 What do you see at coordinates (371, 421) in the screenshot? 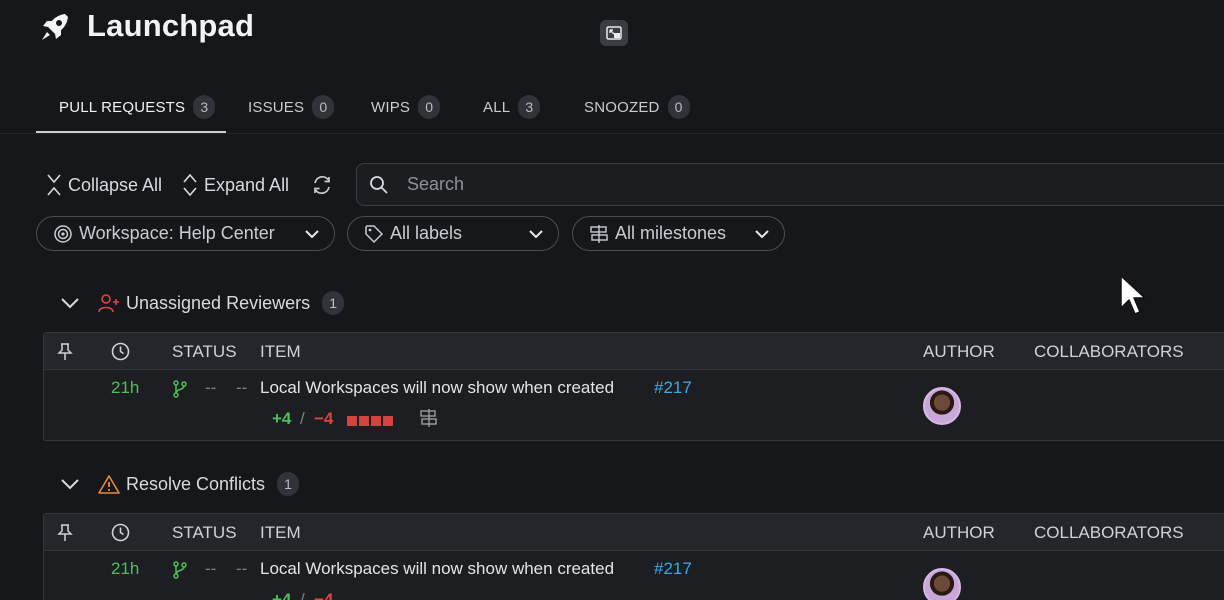
I see `diff-bar` at bounding box center [371, 421].